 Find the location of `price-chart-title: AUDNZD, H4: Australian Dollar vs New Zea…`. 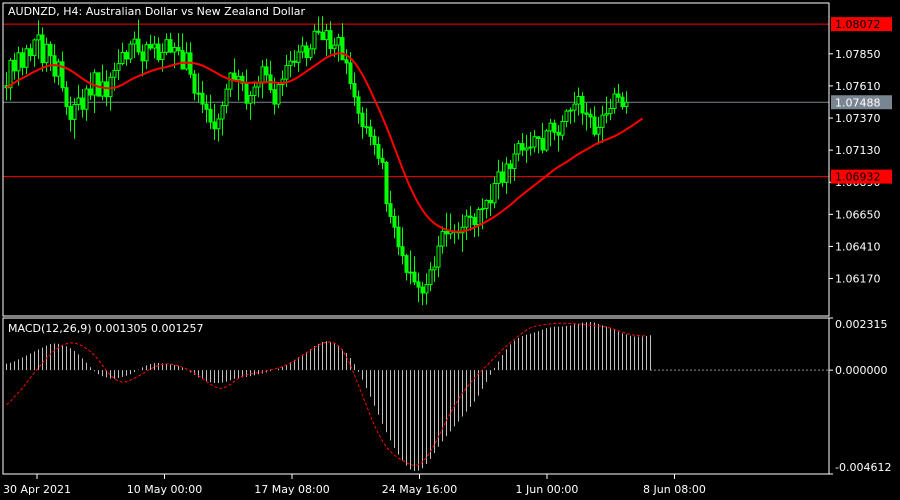

price-chart-title: AUDNZD, H4: Australian Dollar vs New Zea… is located at coordinates (157, 11).